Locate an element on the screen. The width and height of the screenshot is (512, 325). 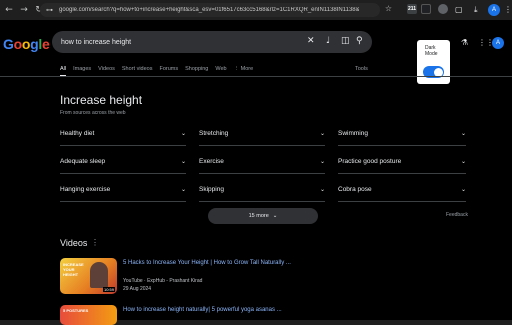
forward-icon: → is located at coordinates (24, 10).